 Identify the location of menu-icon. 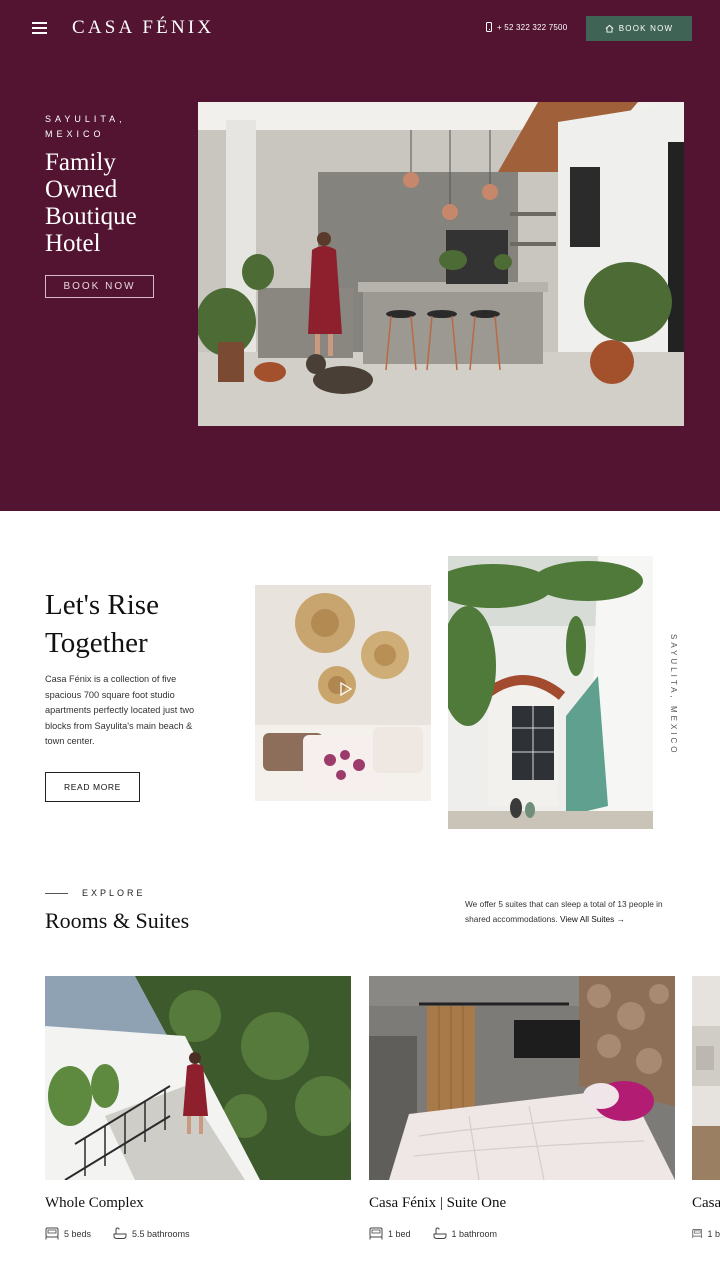
(39, 28).